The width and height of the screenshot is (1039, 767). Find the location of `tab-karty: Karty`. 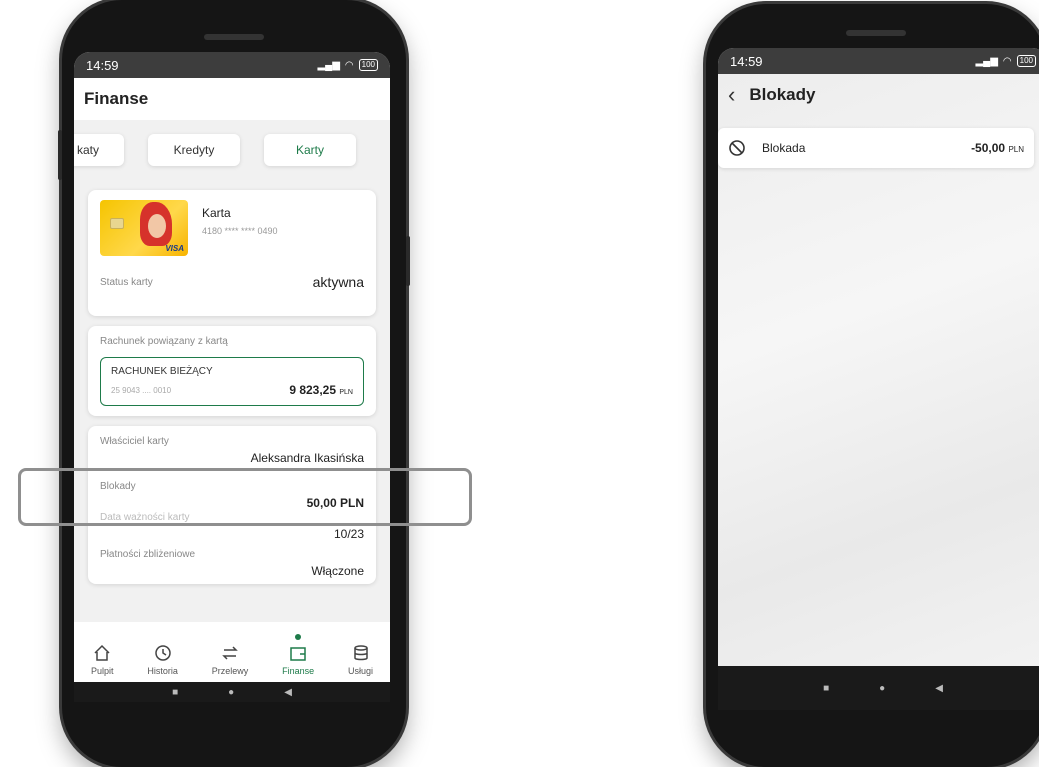

tab-karty: Karty is located at coordinates (310, 150).